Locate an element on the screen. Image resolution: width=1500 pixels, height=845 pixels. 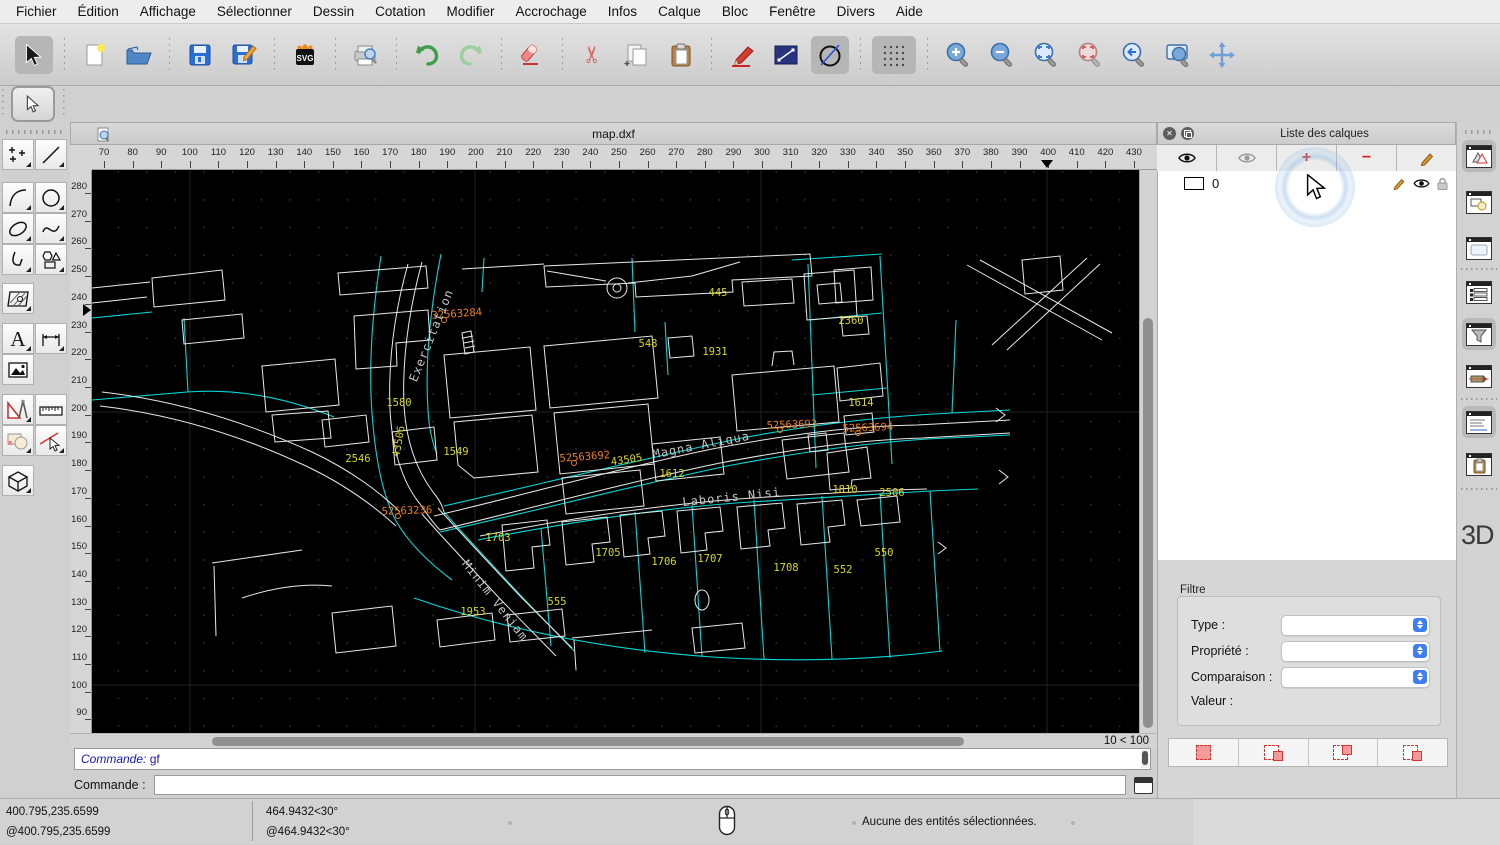
menu-modifier: Modifier is located at coordinates (470, 11).